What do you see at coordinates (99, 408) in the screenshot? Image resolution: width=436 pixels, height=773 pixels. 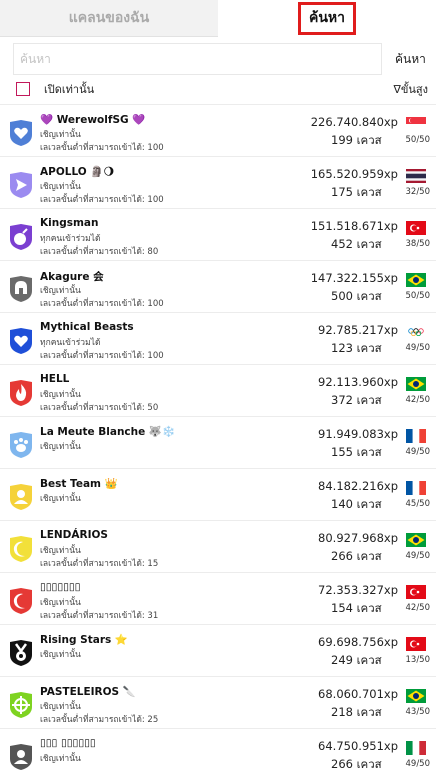 I see `clan-level-requirement: เลเวลขั้นต่ำที่สามารถเข้าได้: 50` at bounding box center [99, 408].